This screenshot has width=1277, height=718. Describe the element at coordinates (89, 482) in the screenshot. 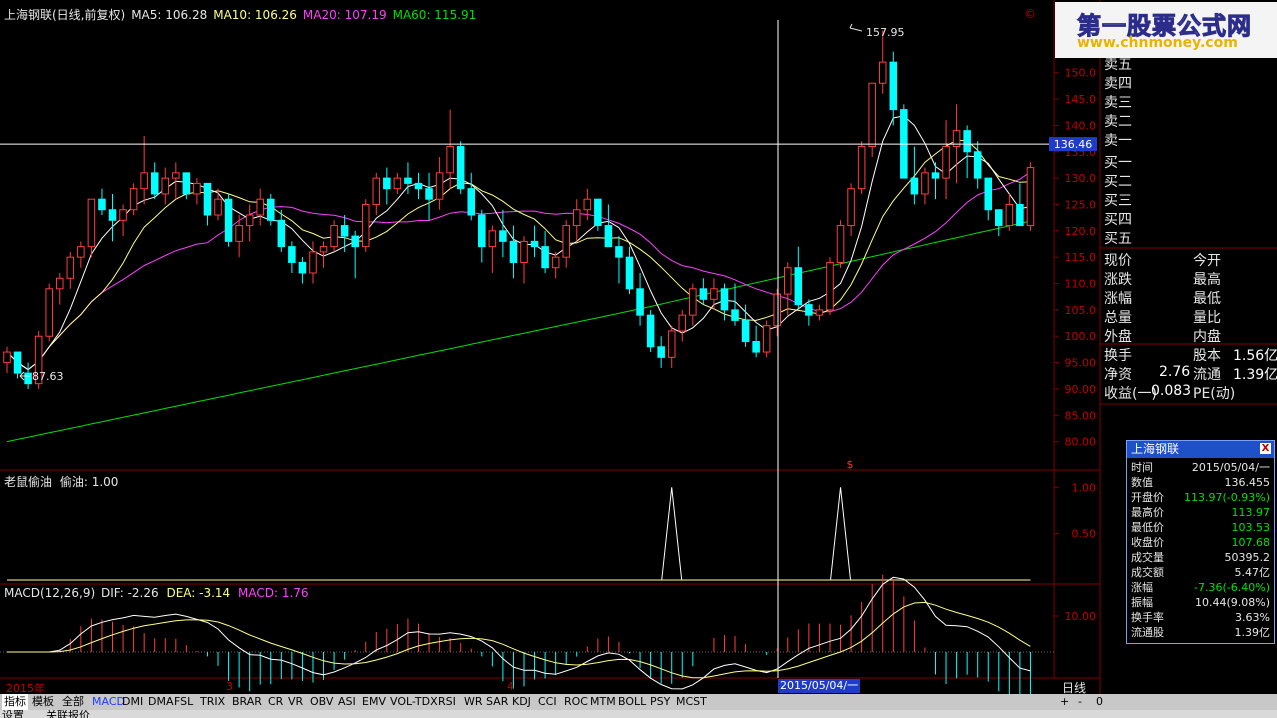

I see `indicator-value: 偷油: 1.00` at that location.